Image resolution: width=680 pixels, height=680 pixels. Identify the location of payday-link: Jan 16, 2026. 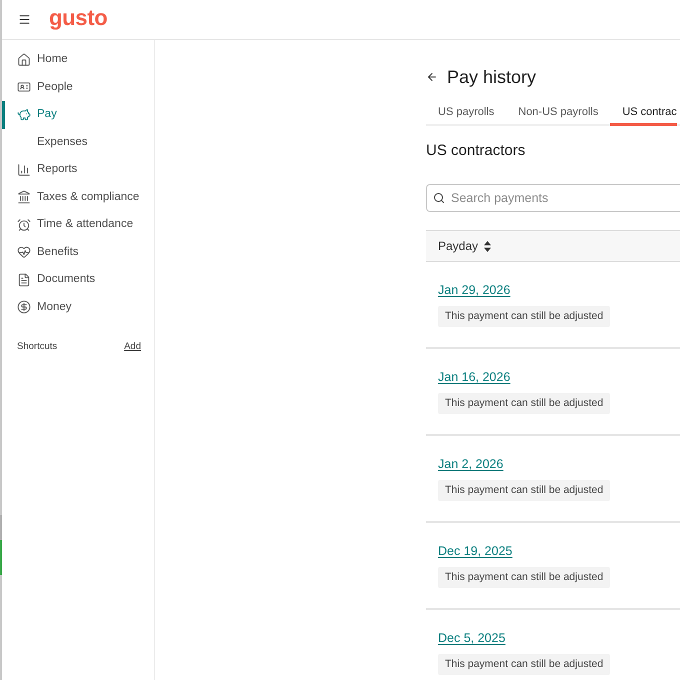
(474, 377).